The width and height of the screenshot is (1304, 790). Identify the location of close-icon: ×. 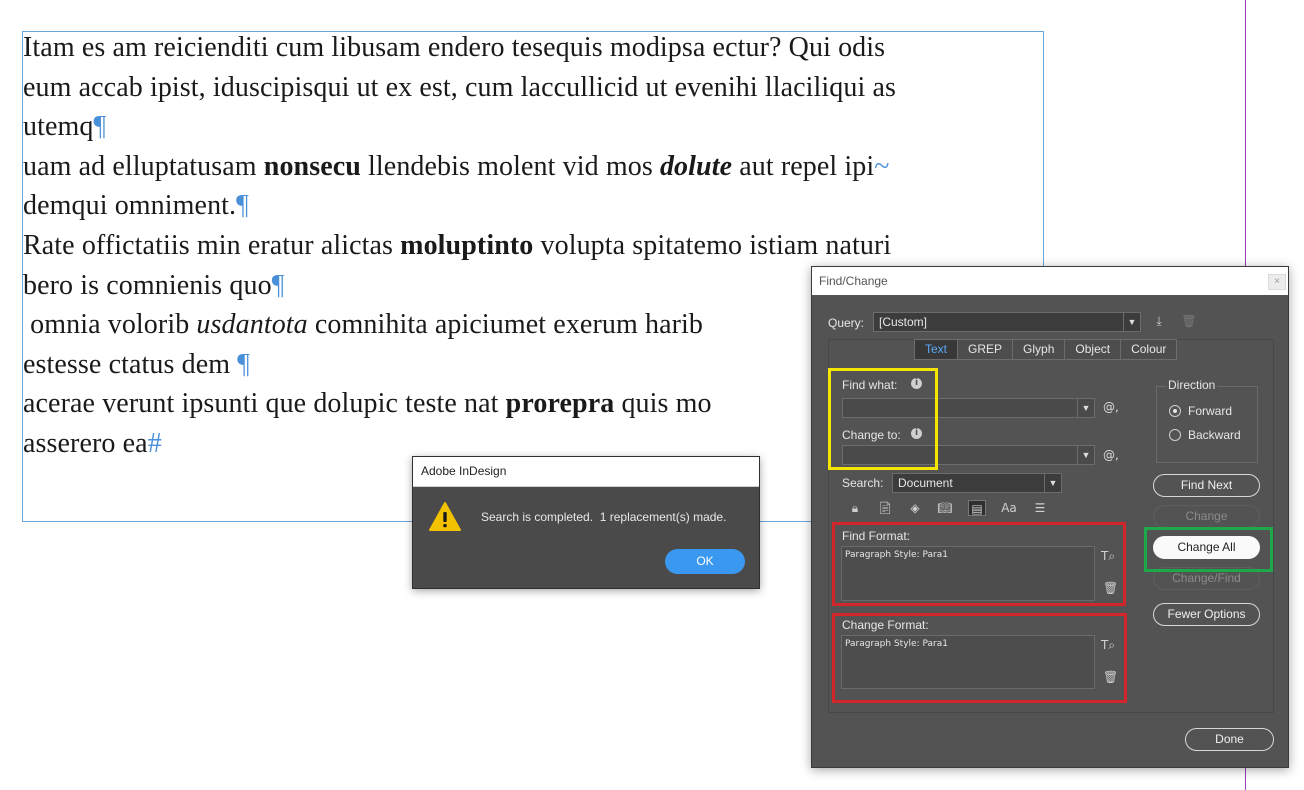
(1277, 282).